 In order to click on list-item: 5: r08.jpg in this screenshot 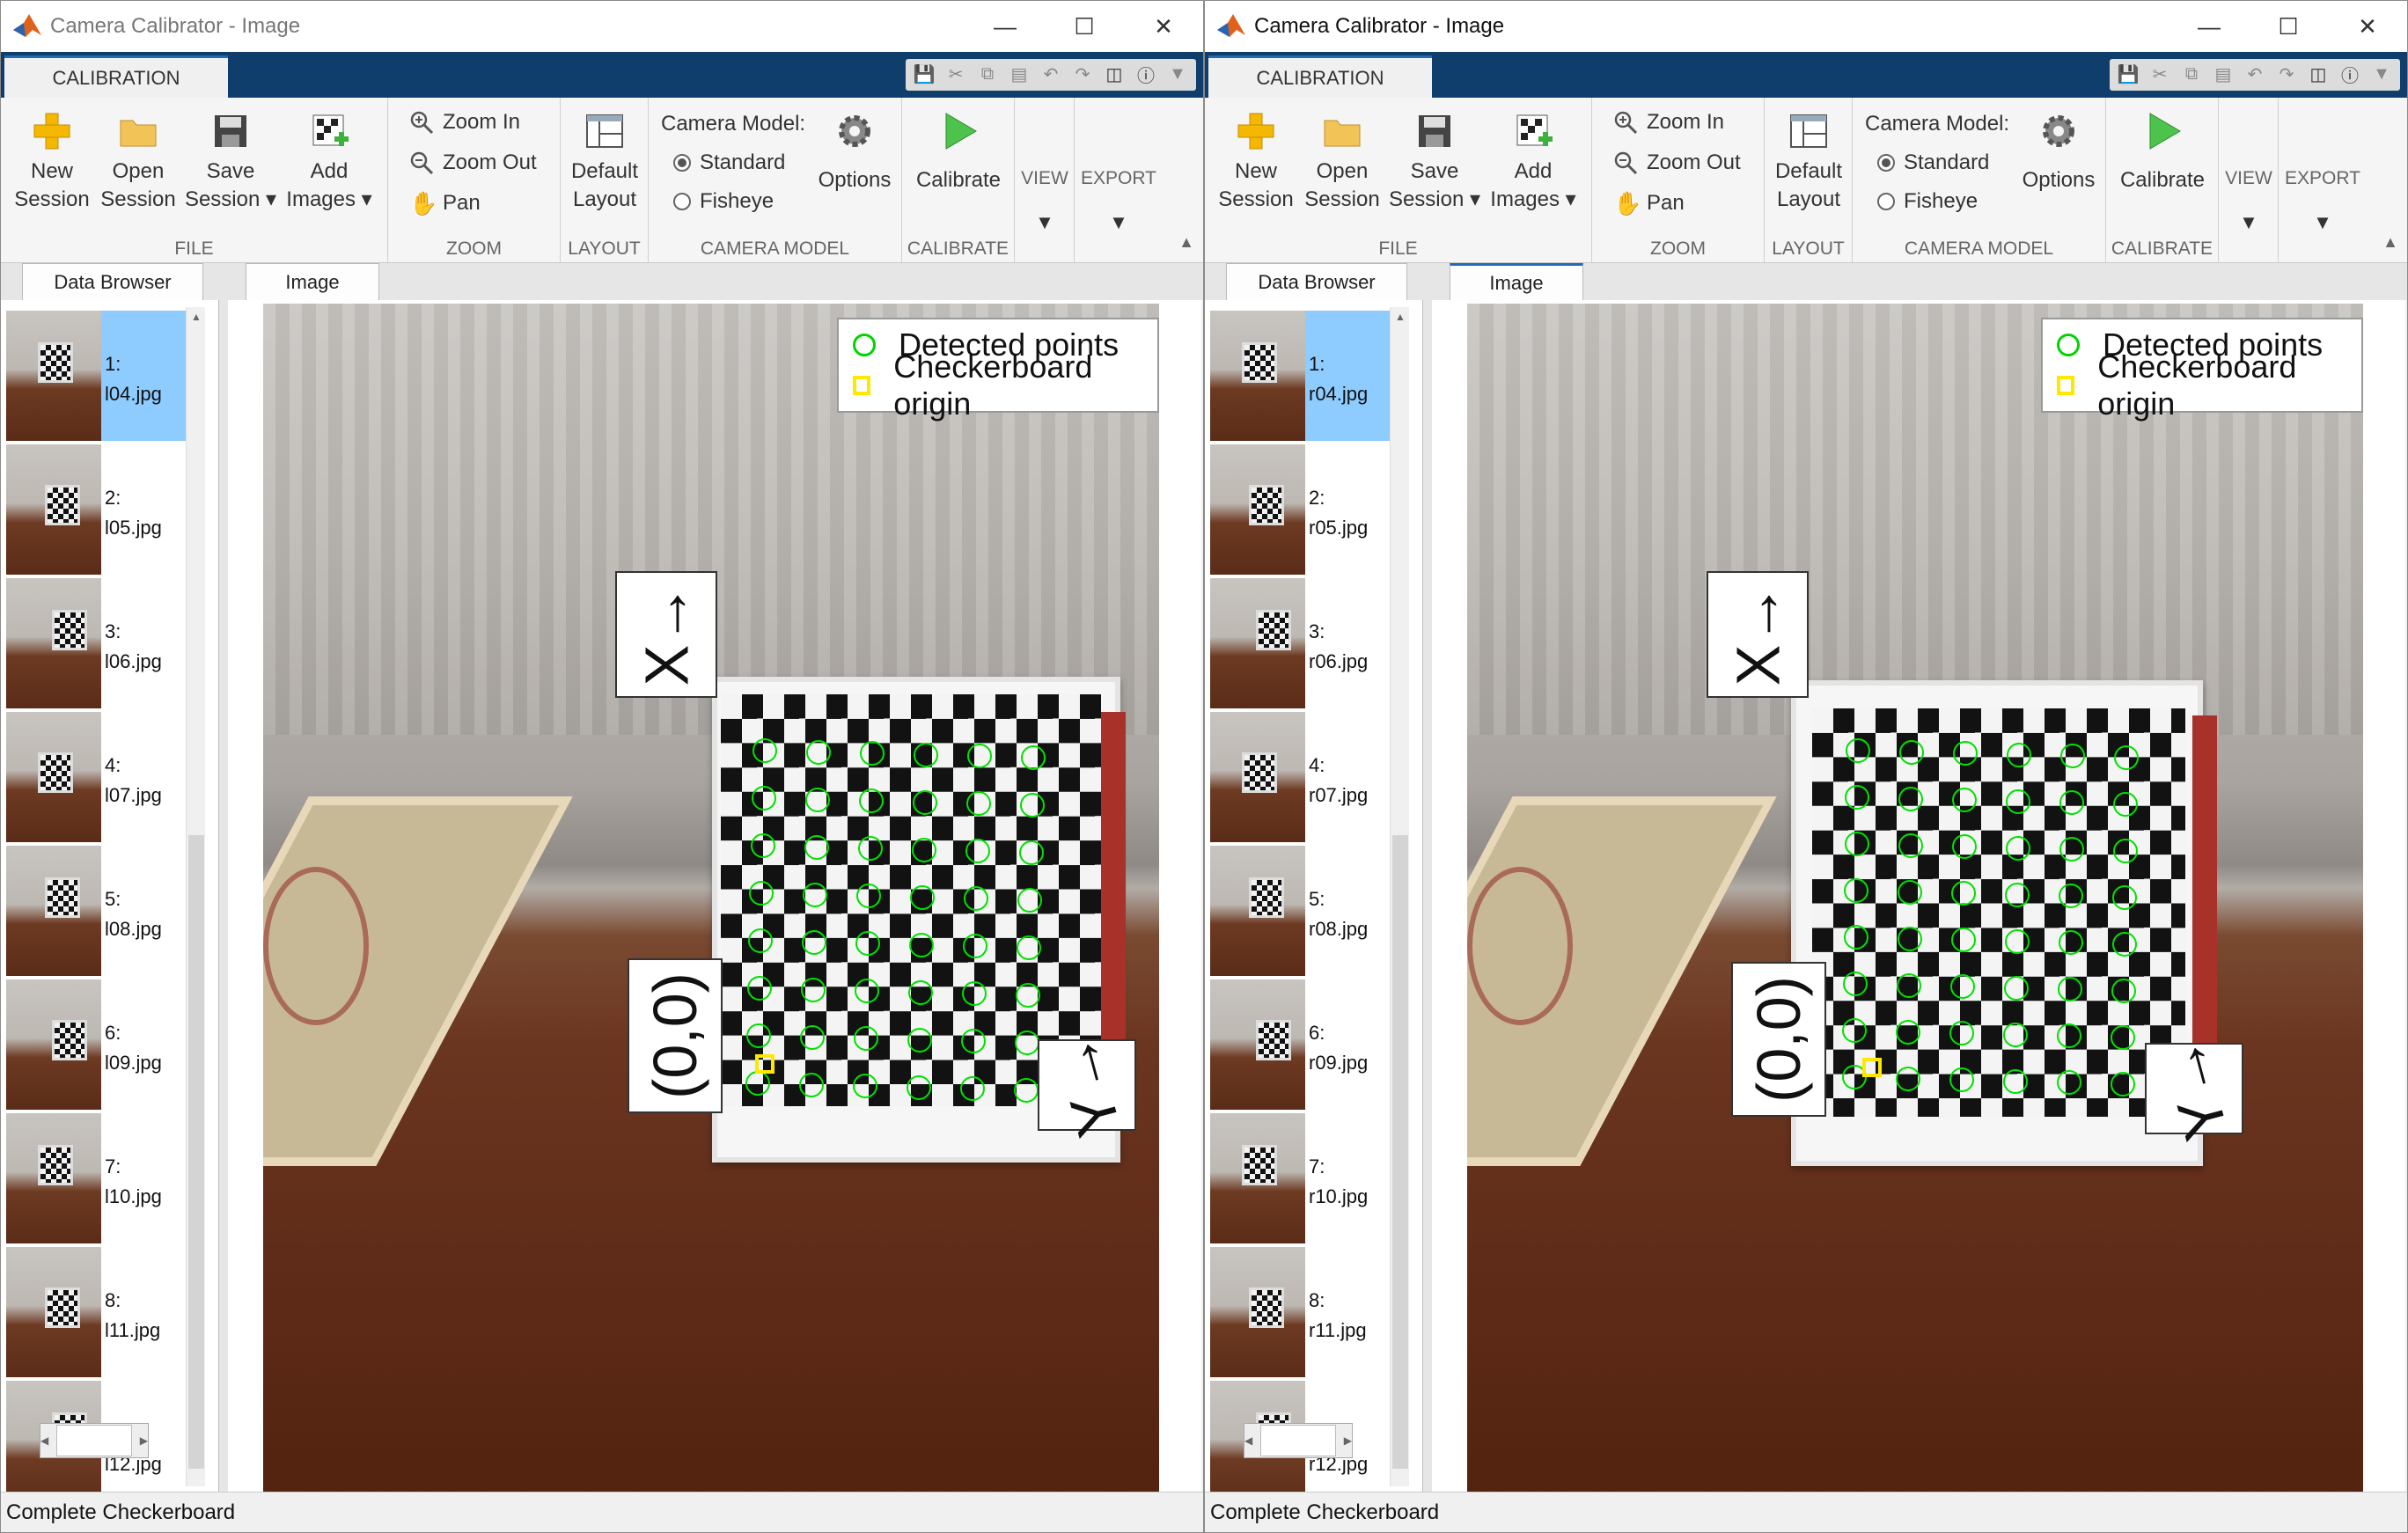, I will do `click(1300, 911)`.